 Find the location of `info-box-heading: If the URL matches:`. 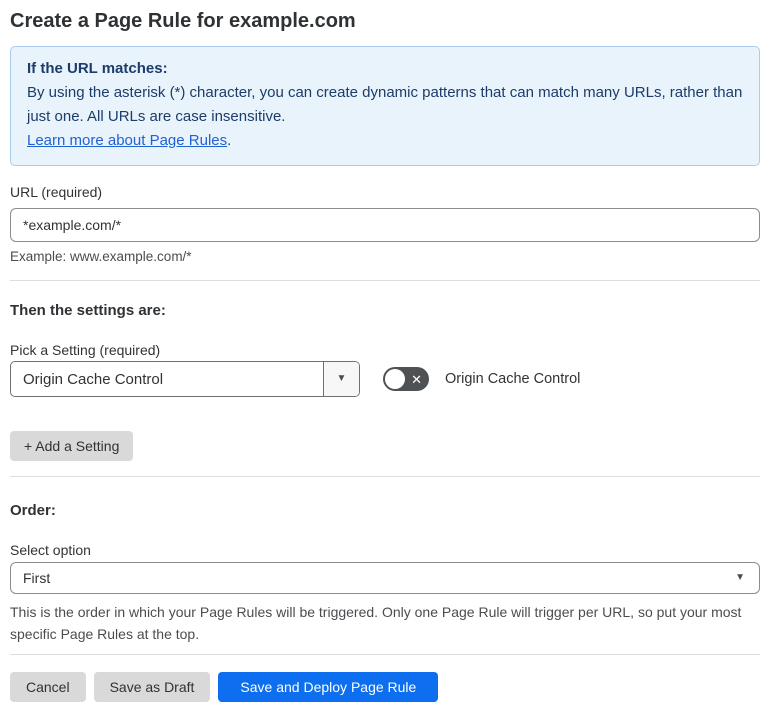

info-box-heading: If the URL matches: is located at coordinates (97, 68).